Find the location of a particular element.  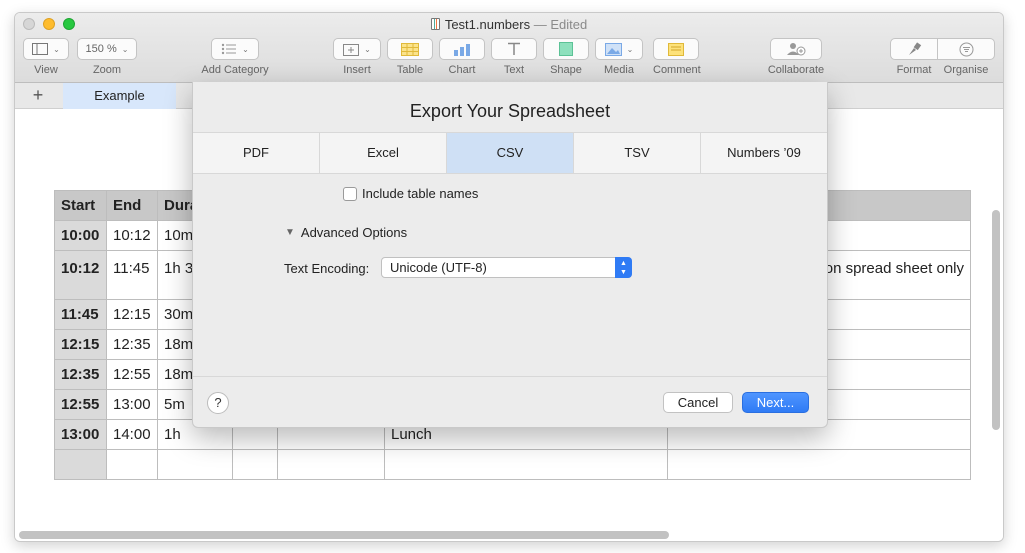

format-button is located at coordinates (914, 49).